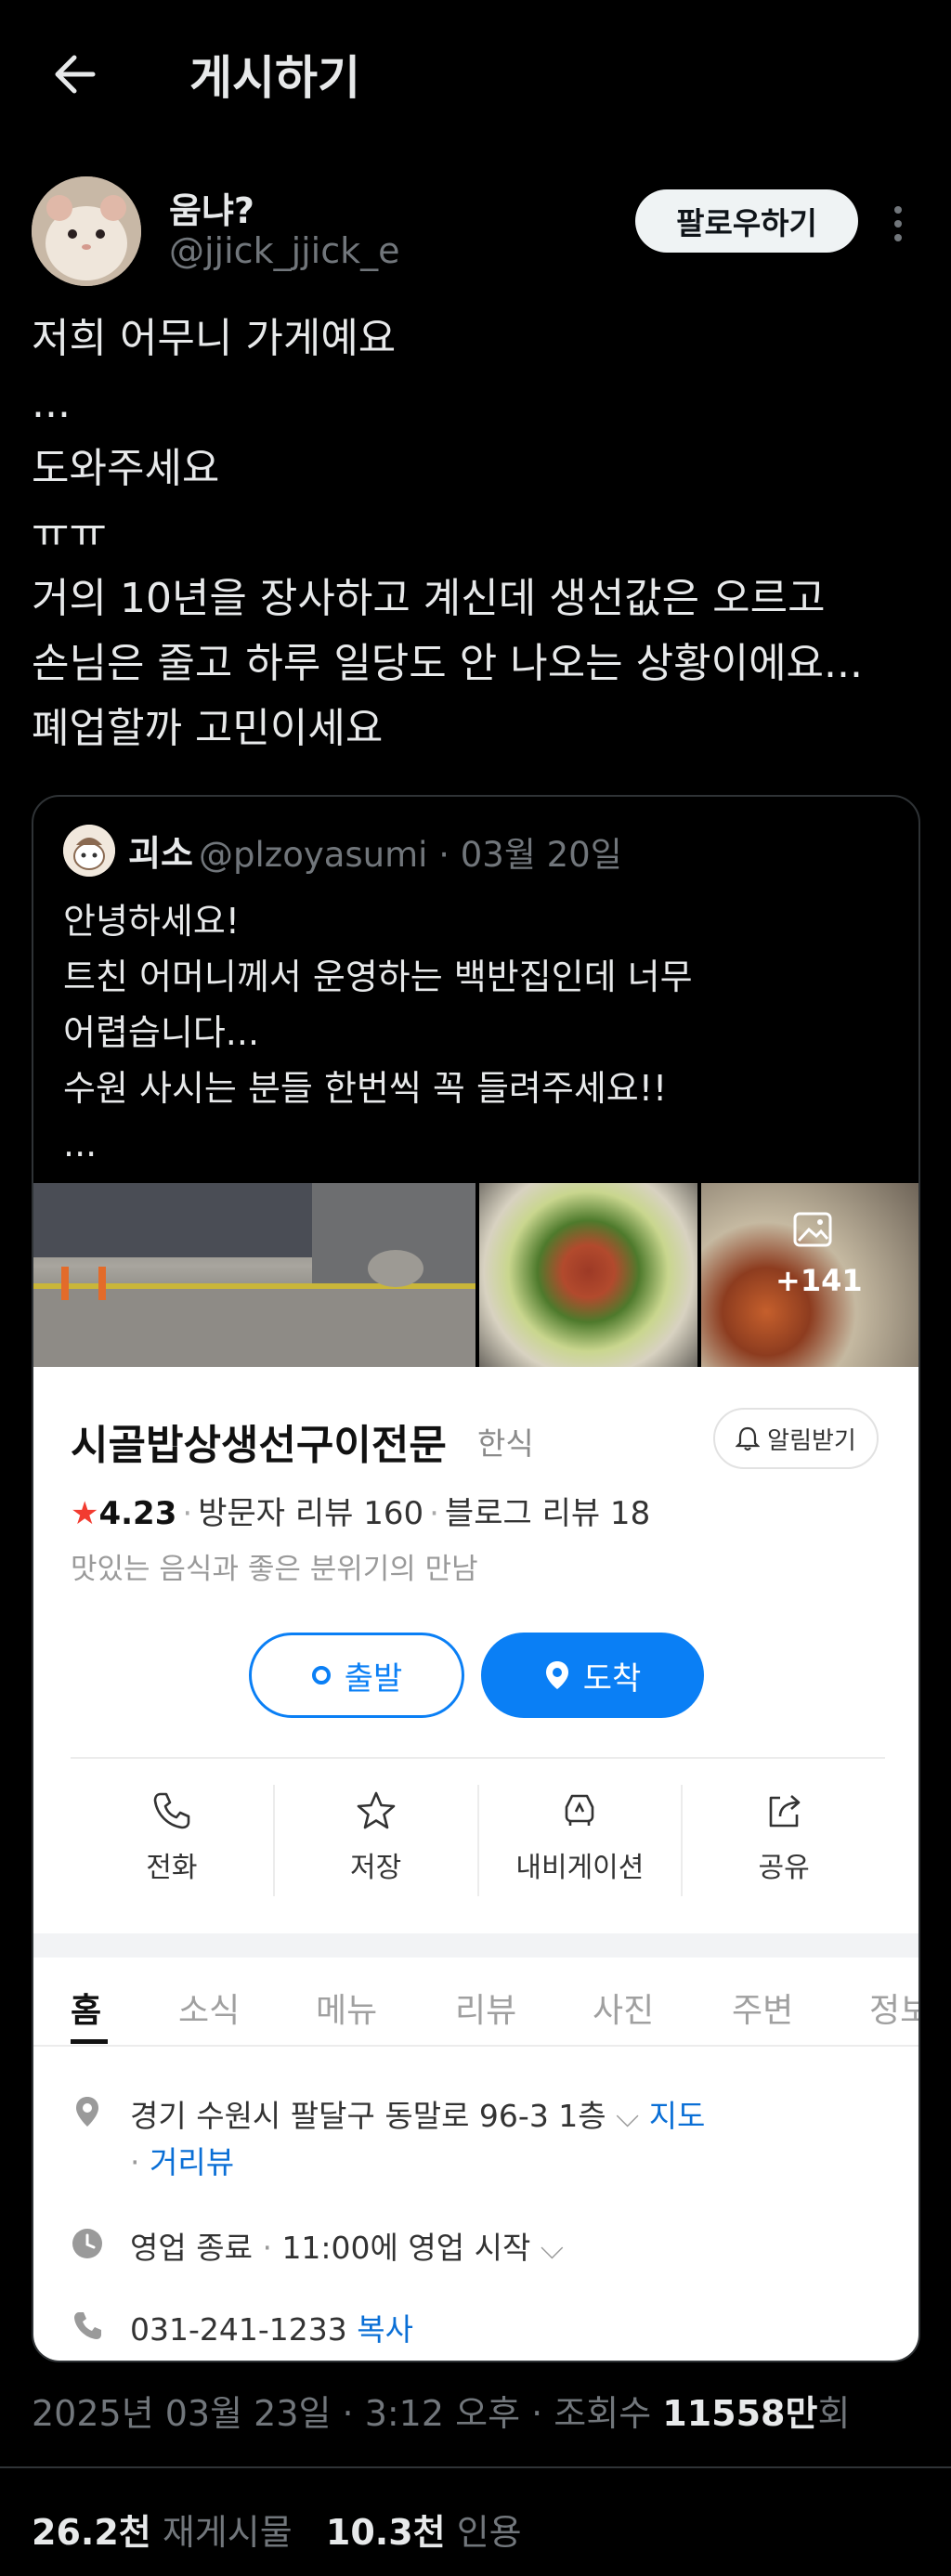 The height and width of the screenshot is (2576, 951). Describe the element at coordinates (313, 855) in the screenshot. I see `quoted-handle: @plzoyasumi` at that location.